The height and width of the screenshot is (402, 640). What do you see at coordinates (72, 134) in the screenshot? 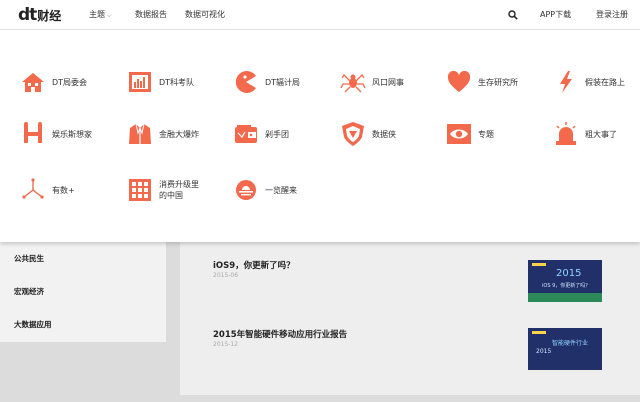
I see `topic-label: 娱乐斯想家` at bounding box center [72, 134].